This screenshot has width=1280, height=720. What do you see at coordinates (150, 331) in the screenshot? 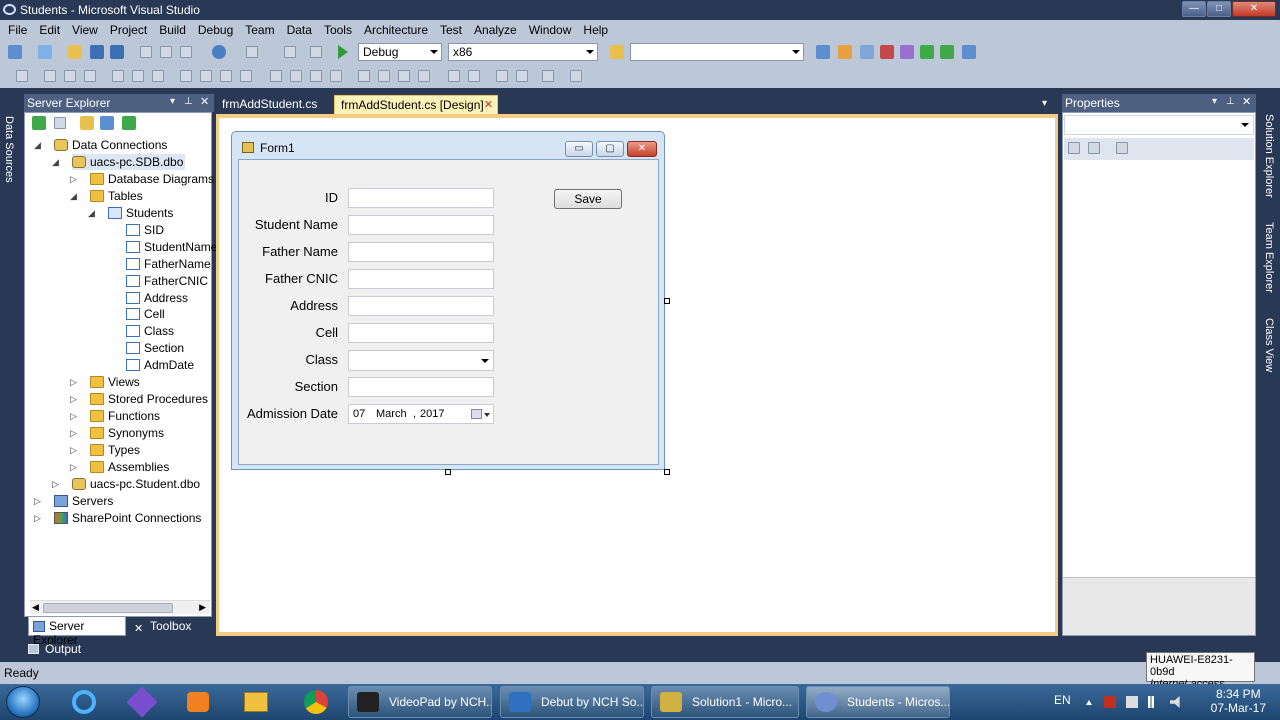
I see `tree-node-column: Class` at bounding box center [150, 331].